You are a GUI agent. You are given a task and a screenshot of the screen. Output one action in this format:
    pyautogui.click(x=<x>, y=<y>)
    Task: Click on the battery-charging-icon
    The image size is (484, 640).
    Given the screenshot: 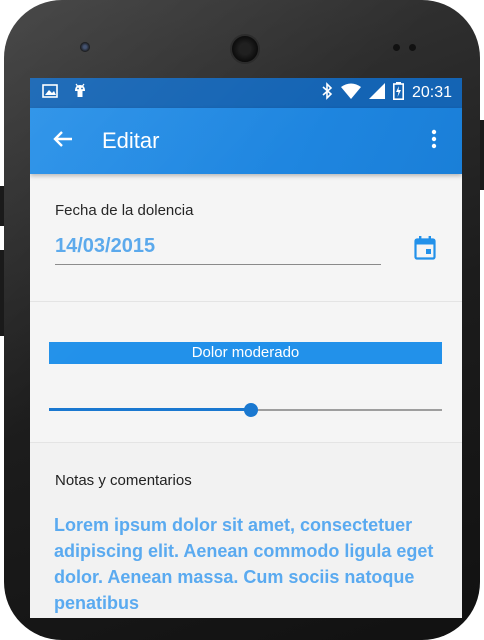 What is the action you would take?
    pyautogui.click(x=398, y=93)
    